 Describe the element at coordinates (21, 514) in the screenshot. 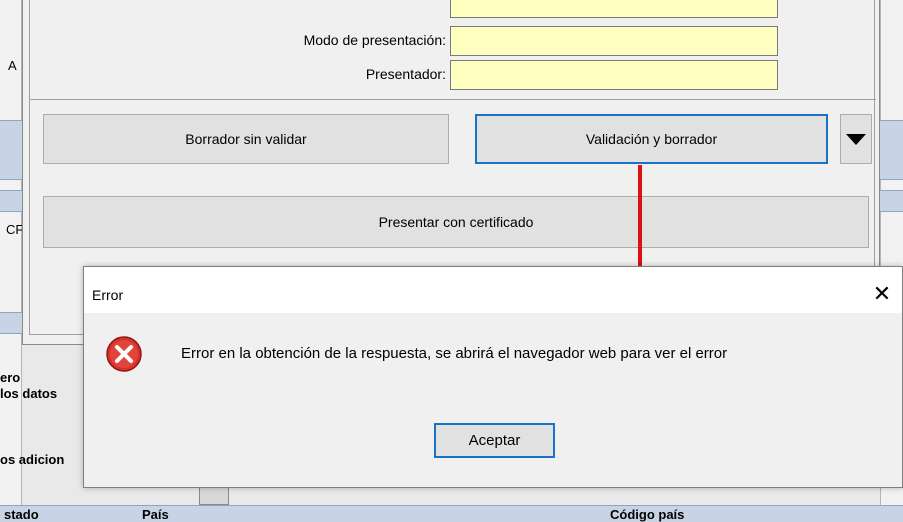

I see `column-header-estado: stado` at that location.